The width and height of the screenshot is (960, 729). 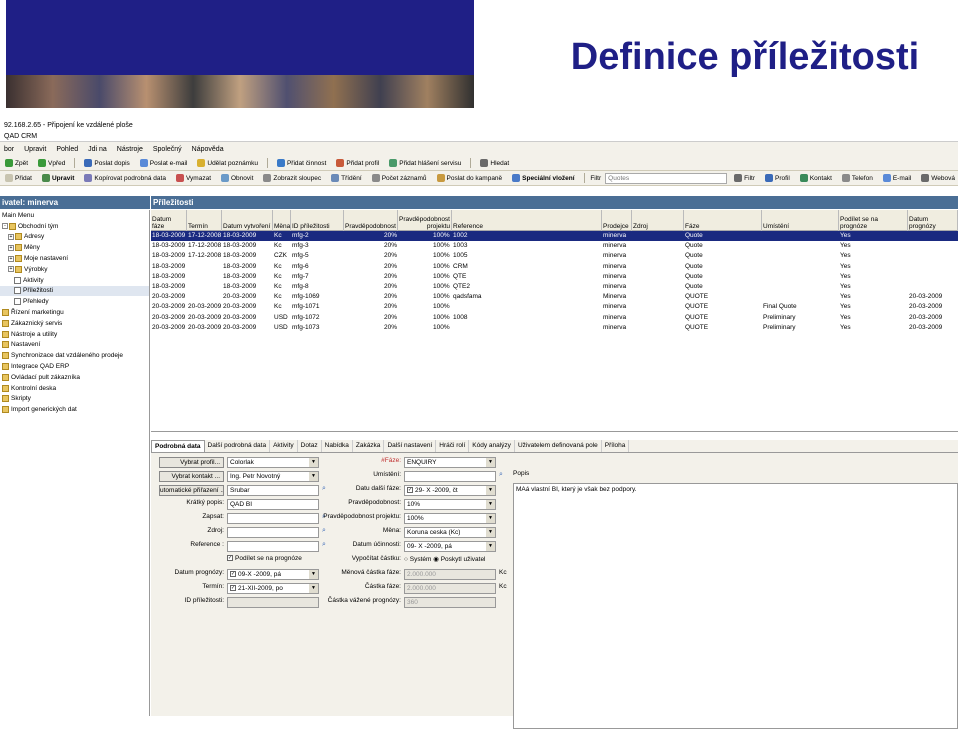 What do you see at coordinates (425, 163) in the screenshot?
I see `toolbar-button: Přidat hlášení servisu` at bounding box center [425, 163].